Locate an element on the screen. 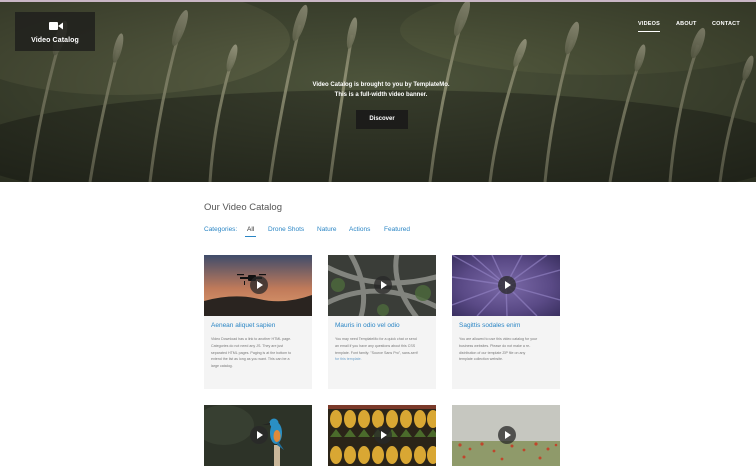 The width and height of the screenshot is (756, 469). brand-label: Video Catalog is located at coordinates (55, 40).